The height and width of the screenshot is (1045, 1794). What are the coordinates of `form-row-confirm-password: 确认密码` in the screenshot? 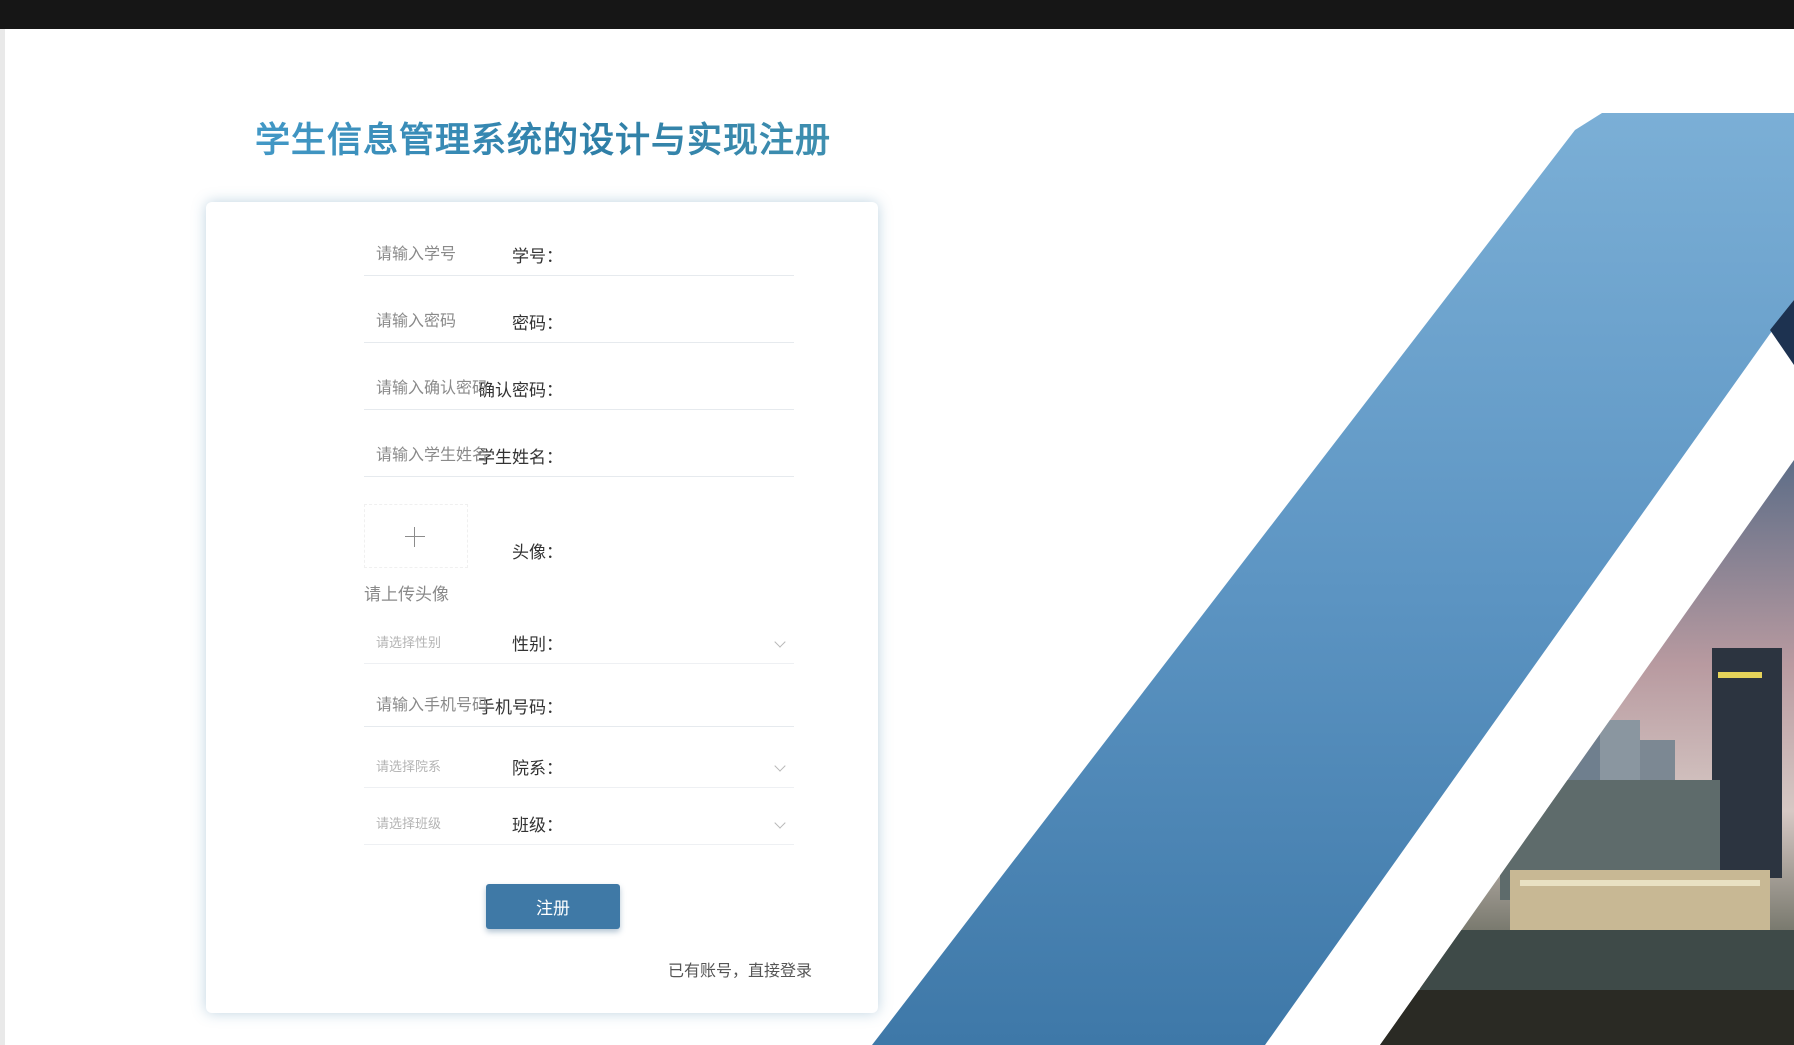 It's located at (542, 392).